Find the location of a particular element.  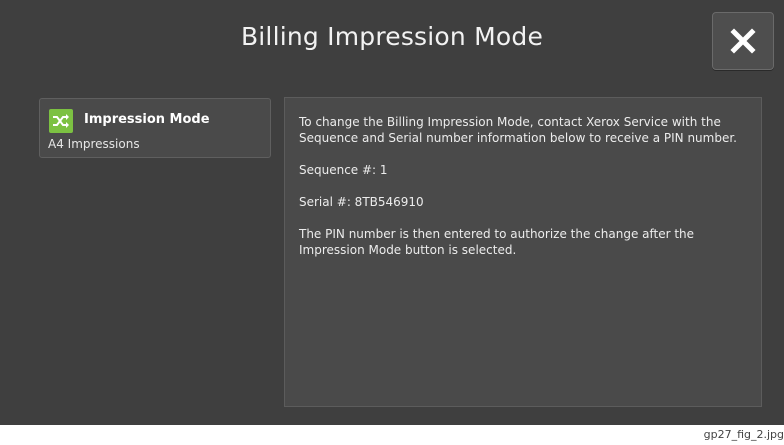

serial-number: Serial #: 8TB546910 is located at coordinates (361, 202).